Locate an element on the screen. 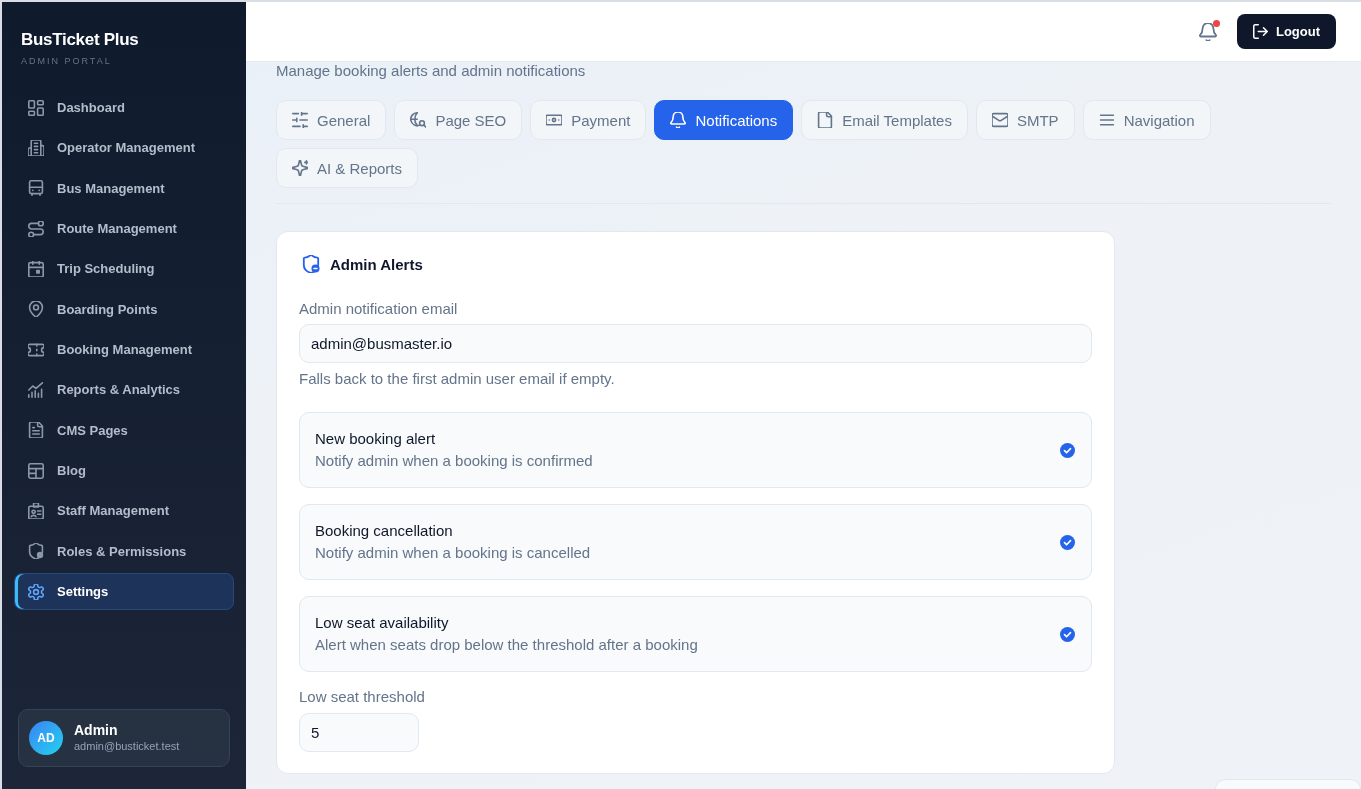 Image resolution: width=1361 pixels, height=789 pixels. grid-icon is located at coordinates (36, 107).